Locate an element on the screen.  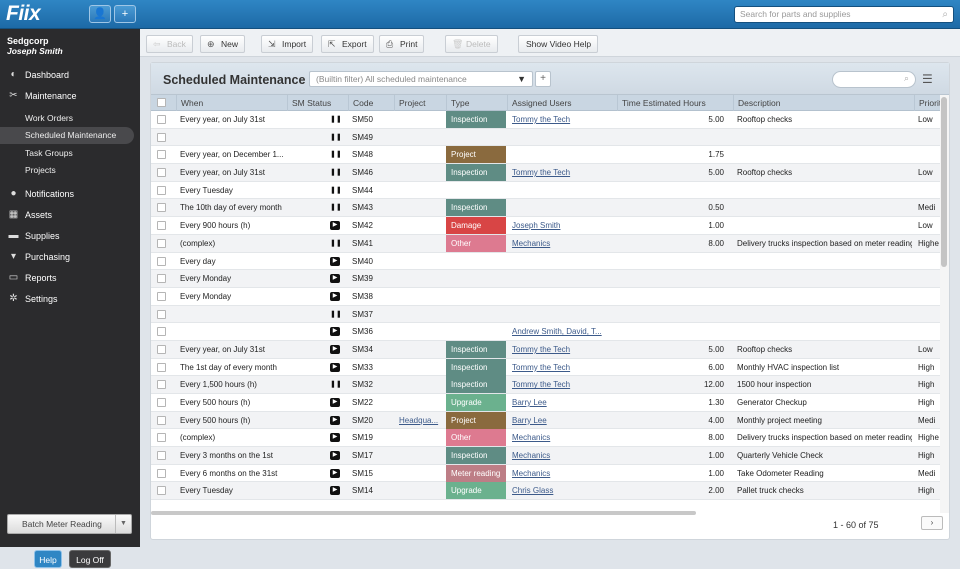
next-page-button: › is located at coordinates (932, 523).